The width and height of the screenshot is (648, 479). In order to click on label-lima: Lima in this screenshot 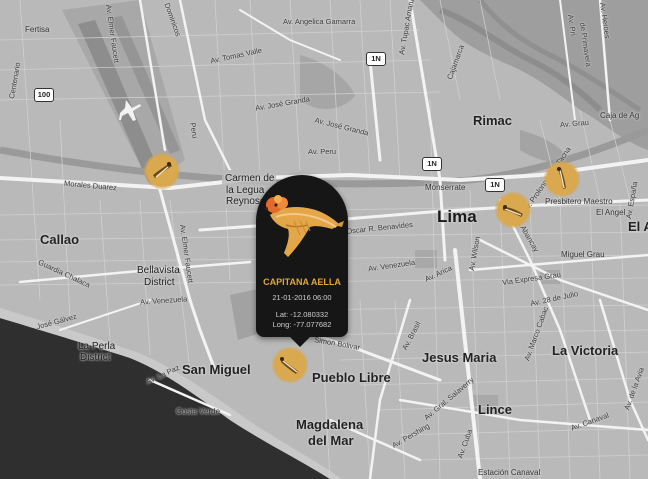, I will do `click(457, 216)`.